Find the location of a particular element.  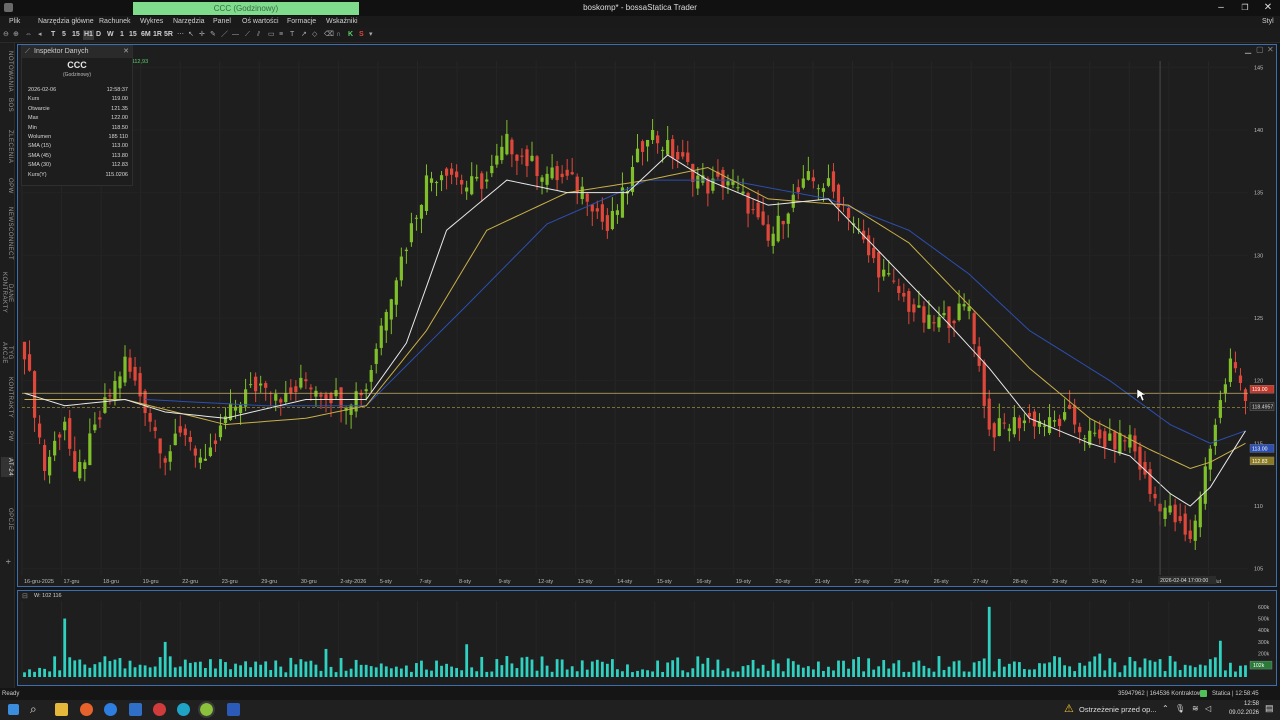

interval-15b: 15 is located at coordinates (133, 35).